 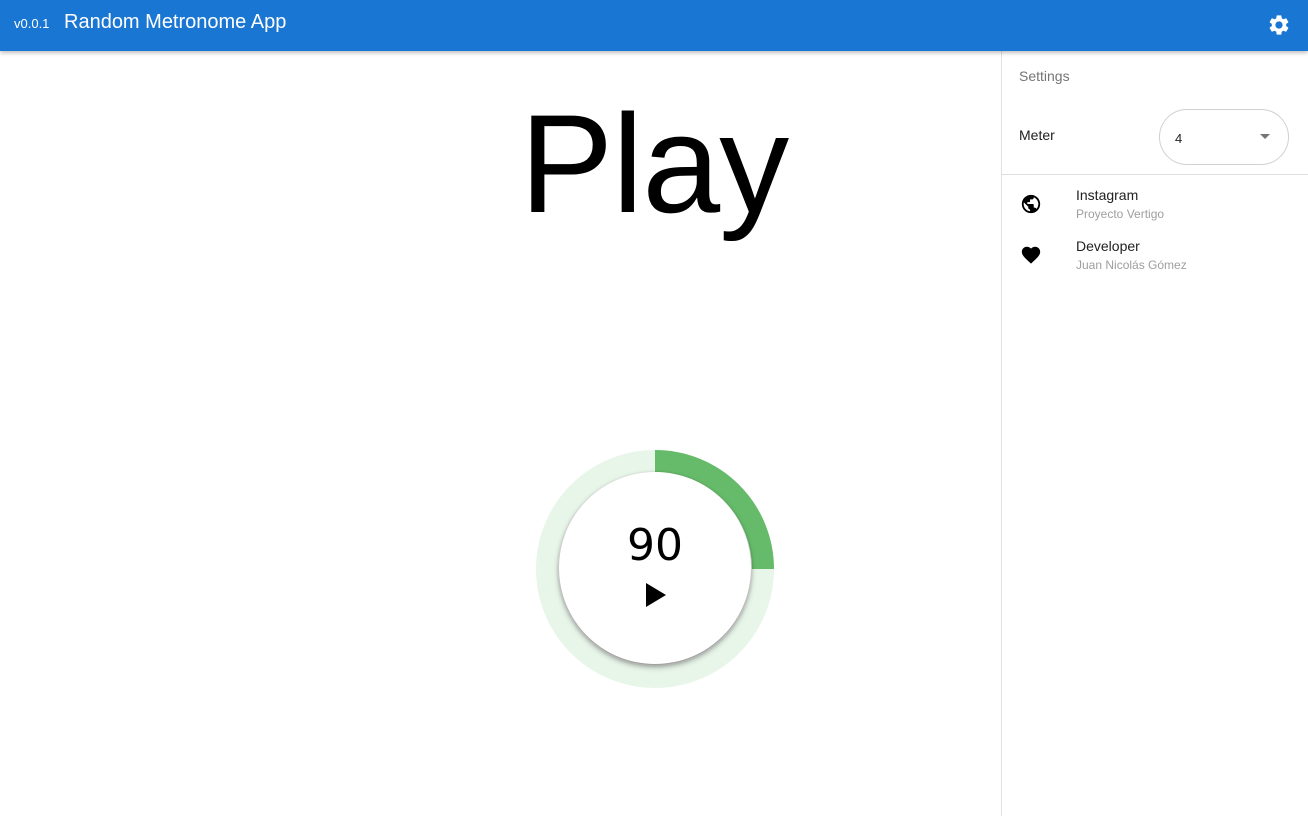 I want to click on settings-button, so click(x=1279, y=25).